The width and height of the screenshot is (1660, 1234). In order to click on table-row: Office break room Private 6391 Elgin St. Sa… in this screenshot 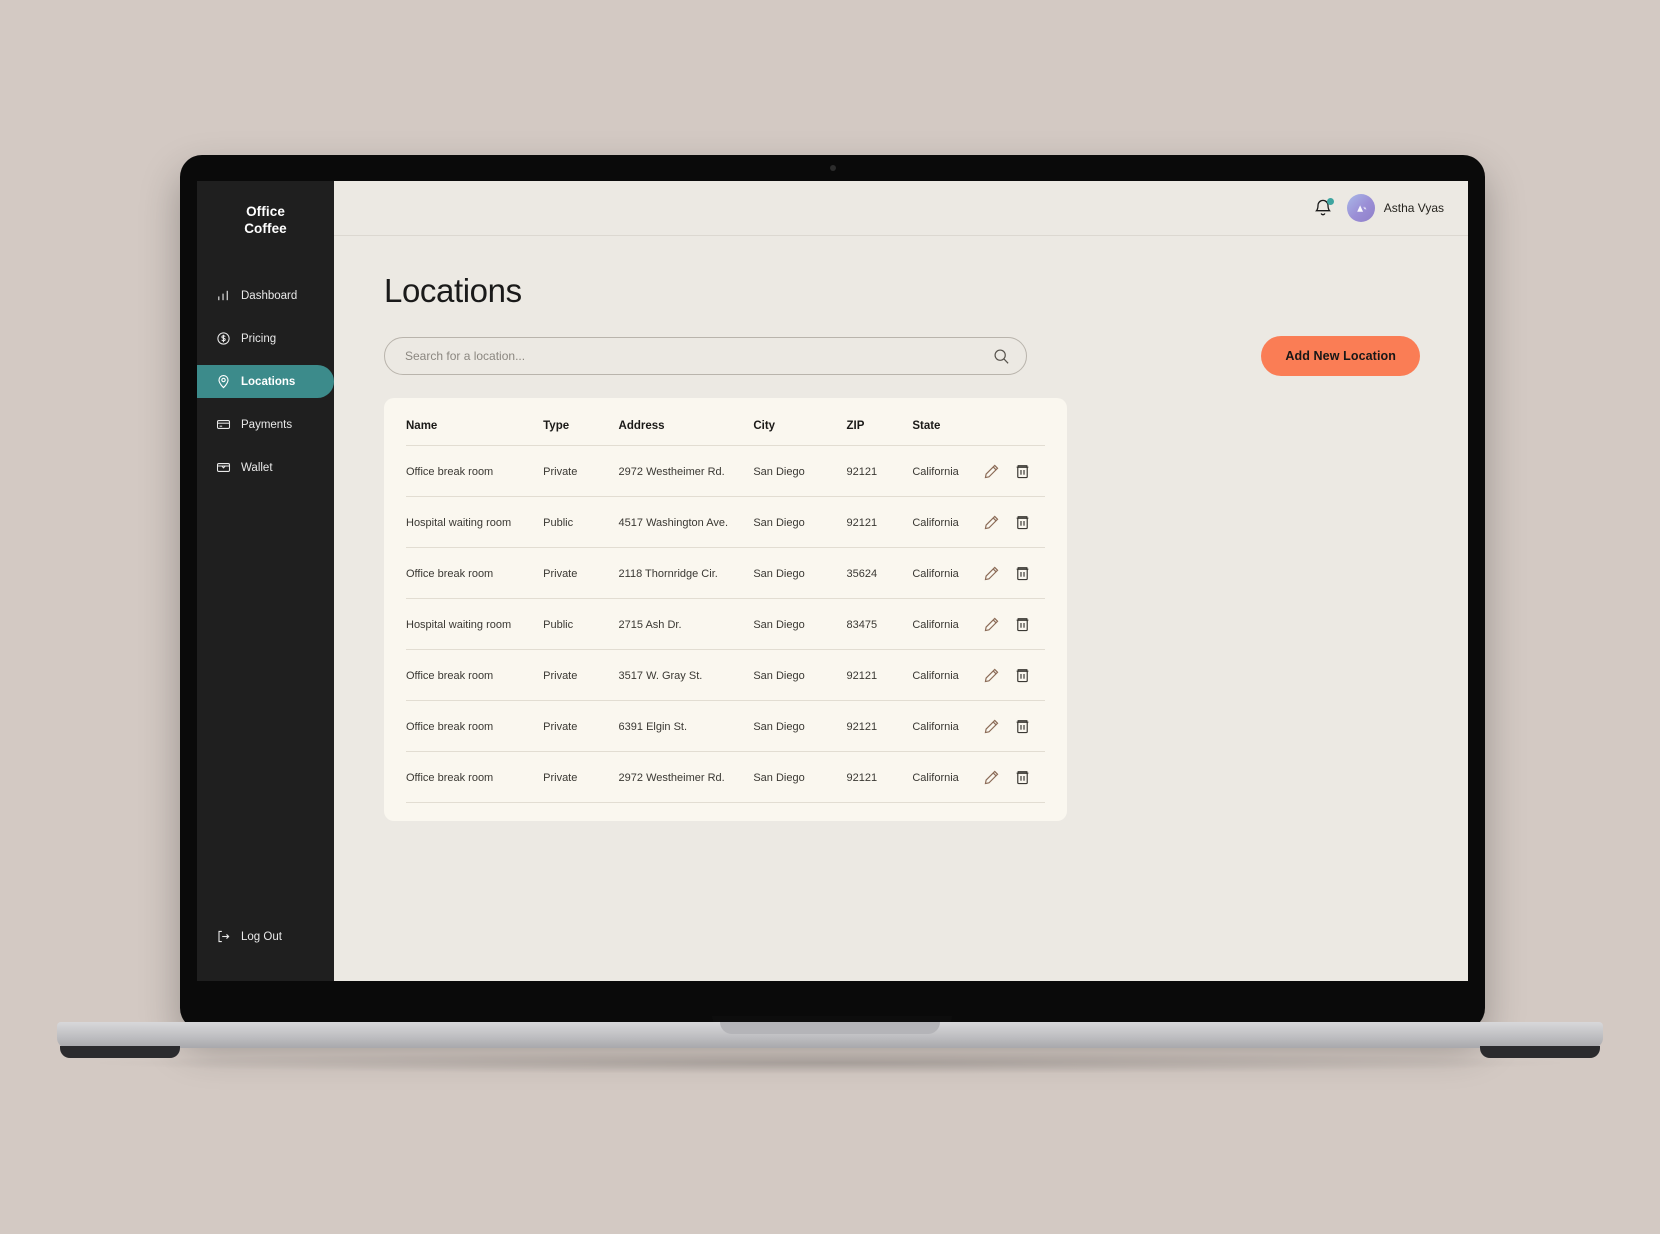, I will do `click(725, 726)`.